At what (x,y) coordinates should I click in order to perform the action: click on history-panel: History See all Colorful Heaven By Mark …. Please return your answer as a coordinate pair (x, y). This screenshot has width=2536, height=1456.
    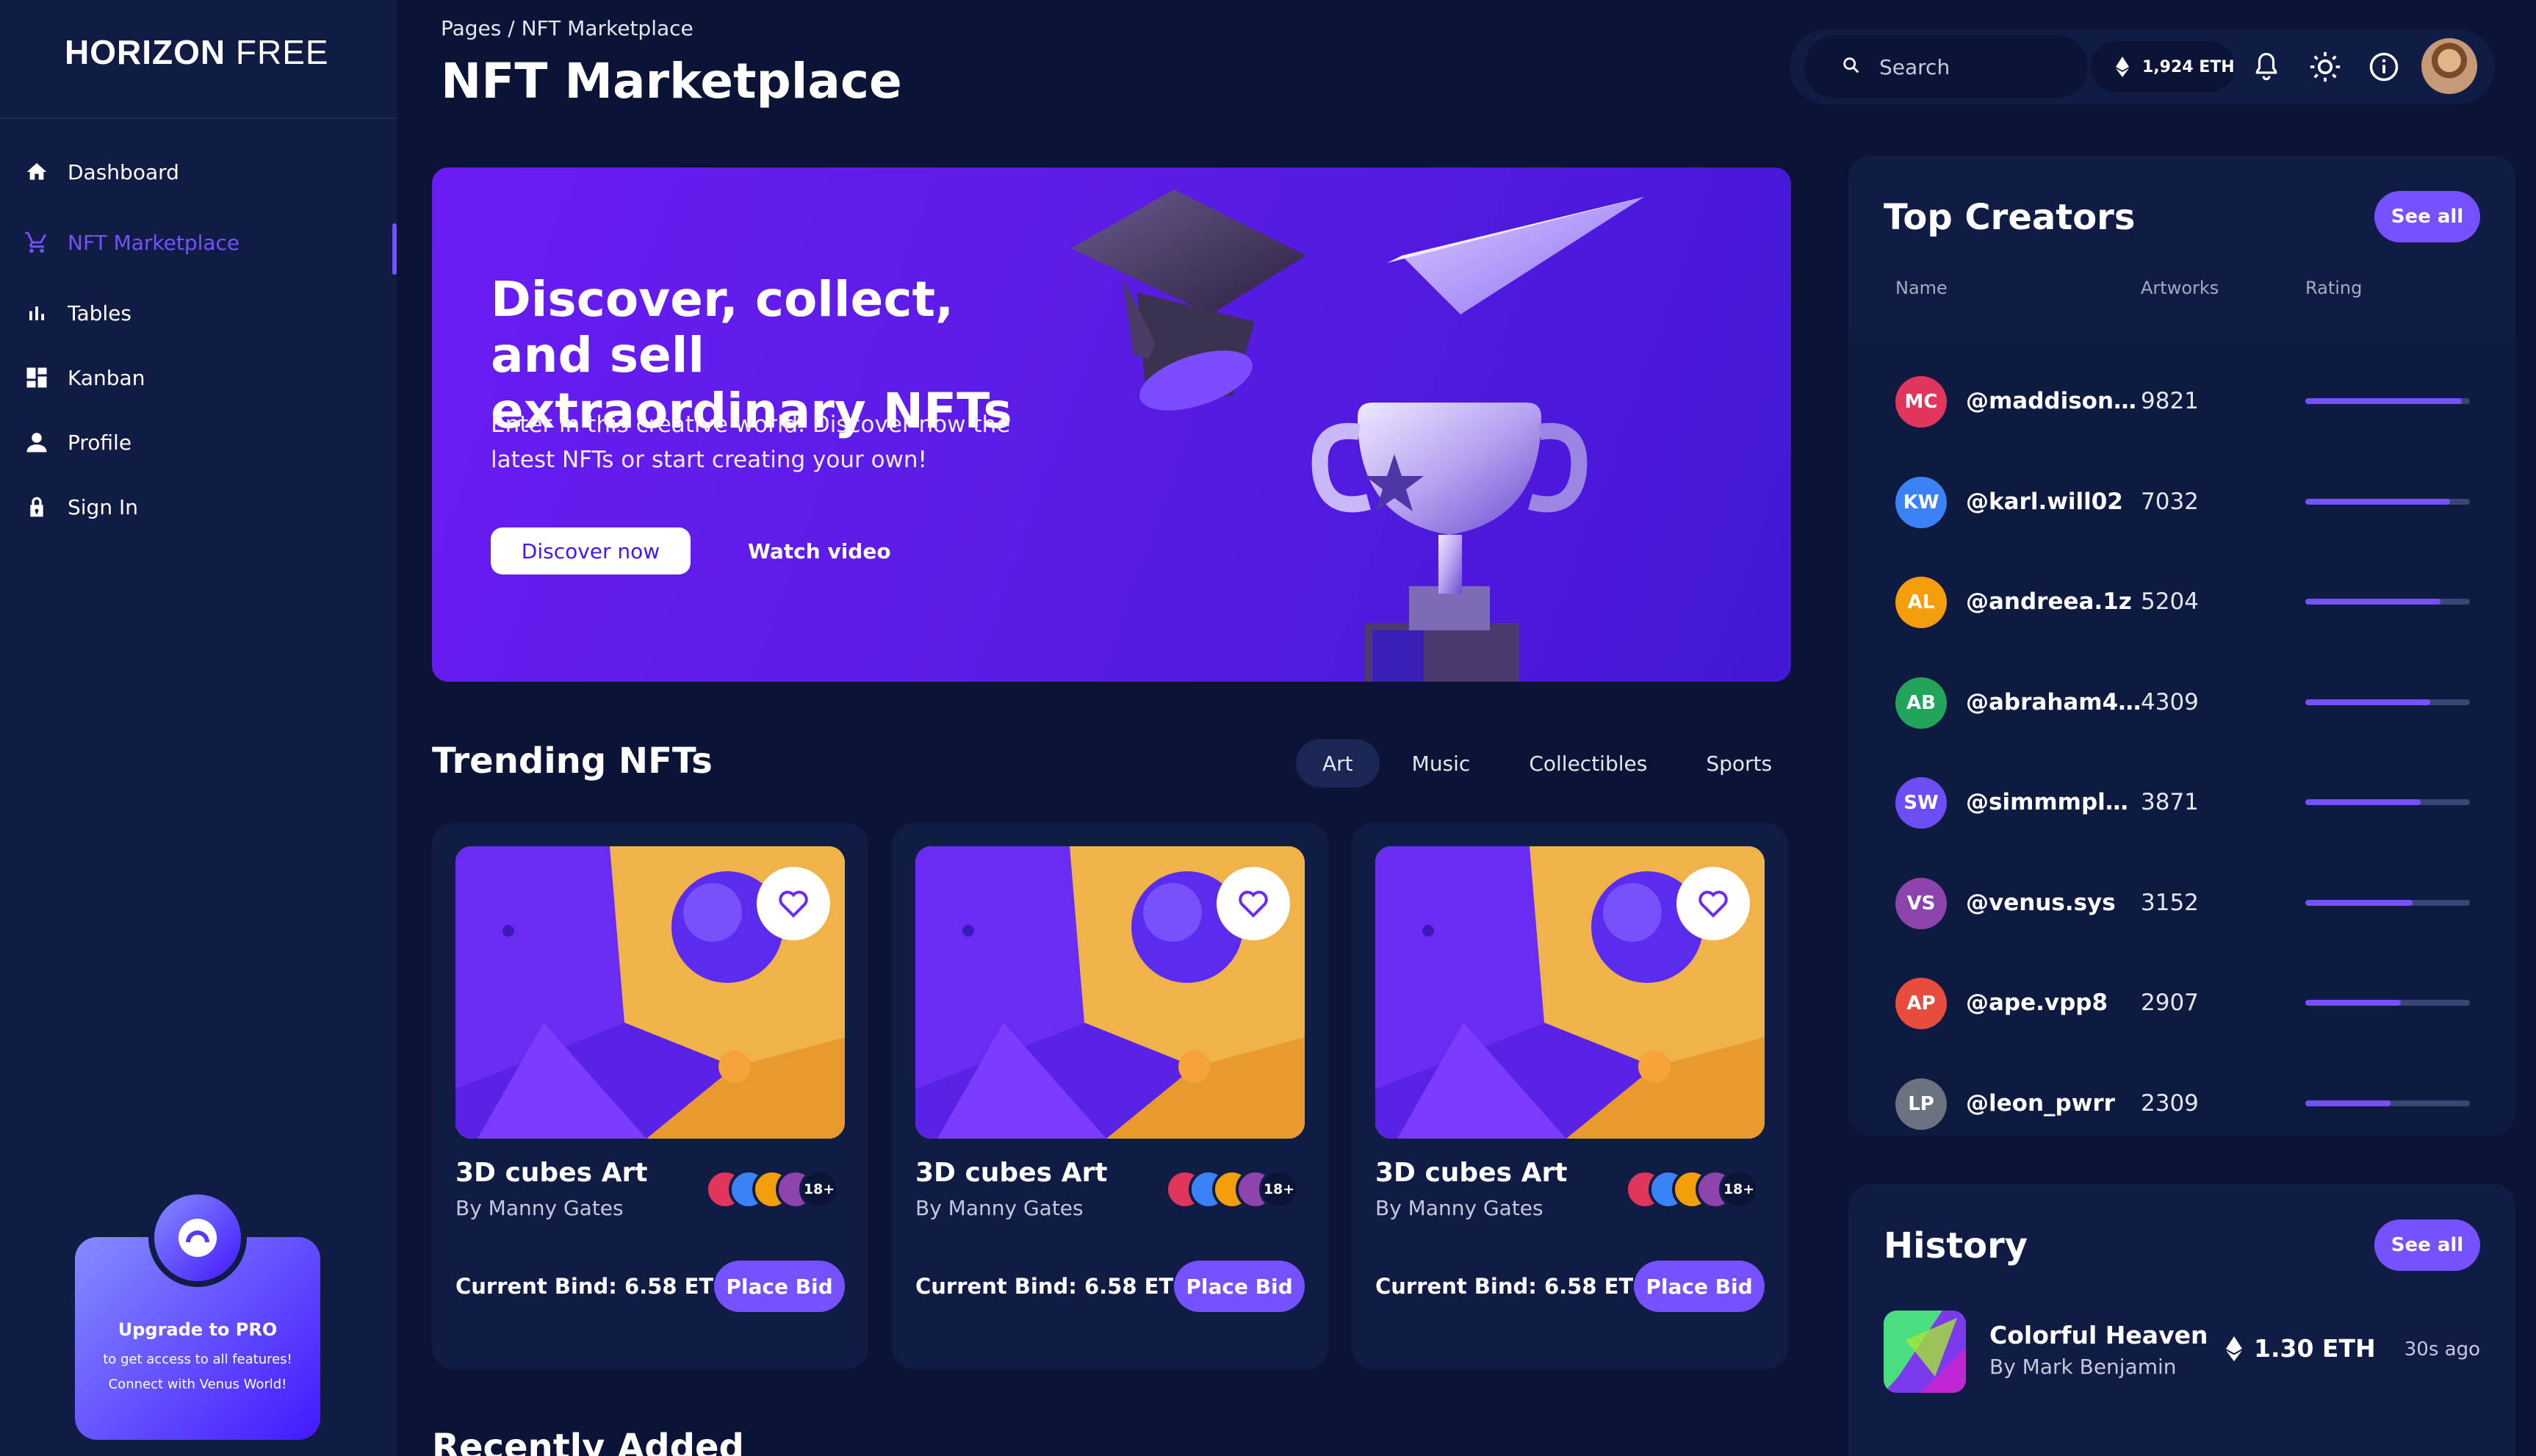
    Looking at the image, I should click on (2181, 1320).